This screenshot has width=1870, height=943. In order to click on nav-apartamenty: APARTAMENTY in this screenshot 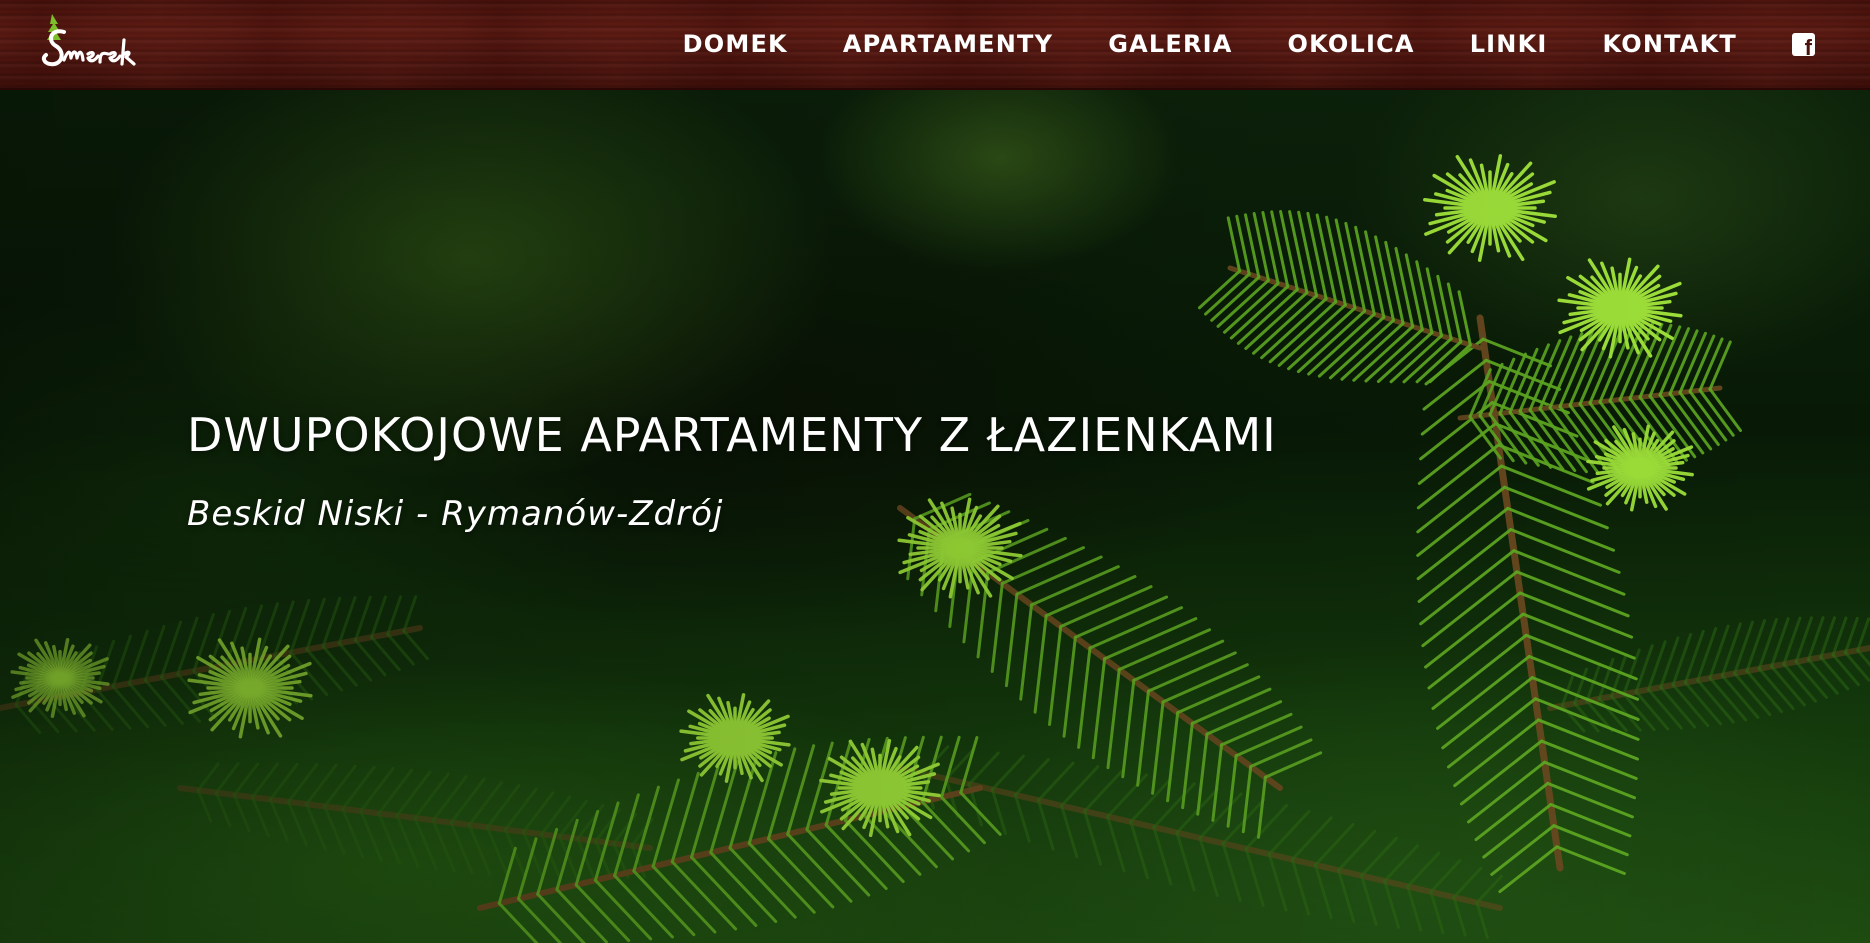, I will do `click(948, 44)`.